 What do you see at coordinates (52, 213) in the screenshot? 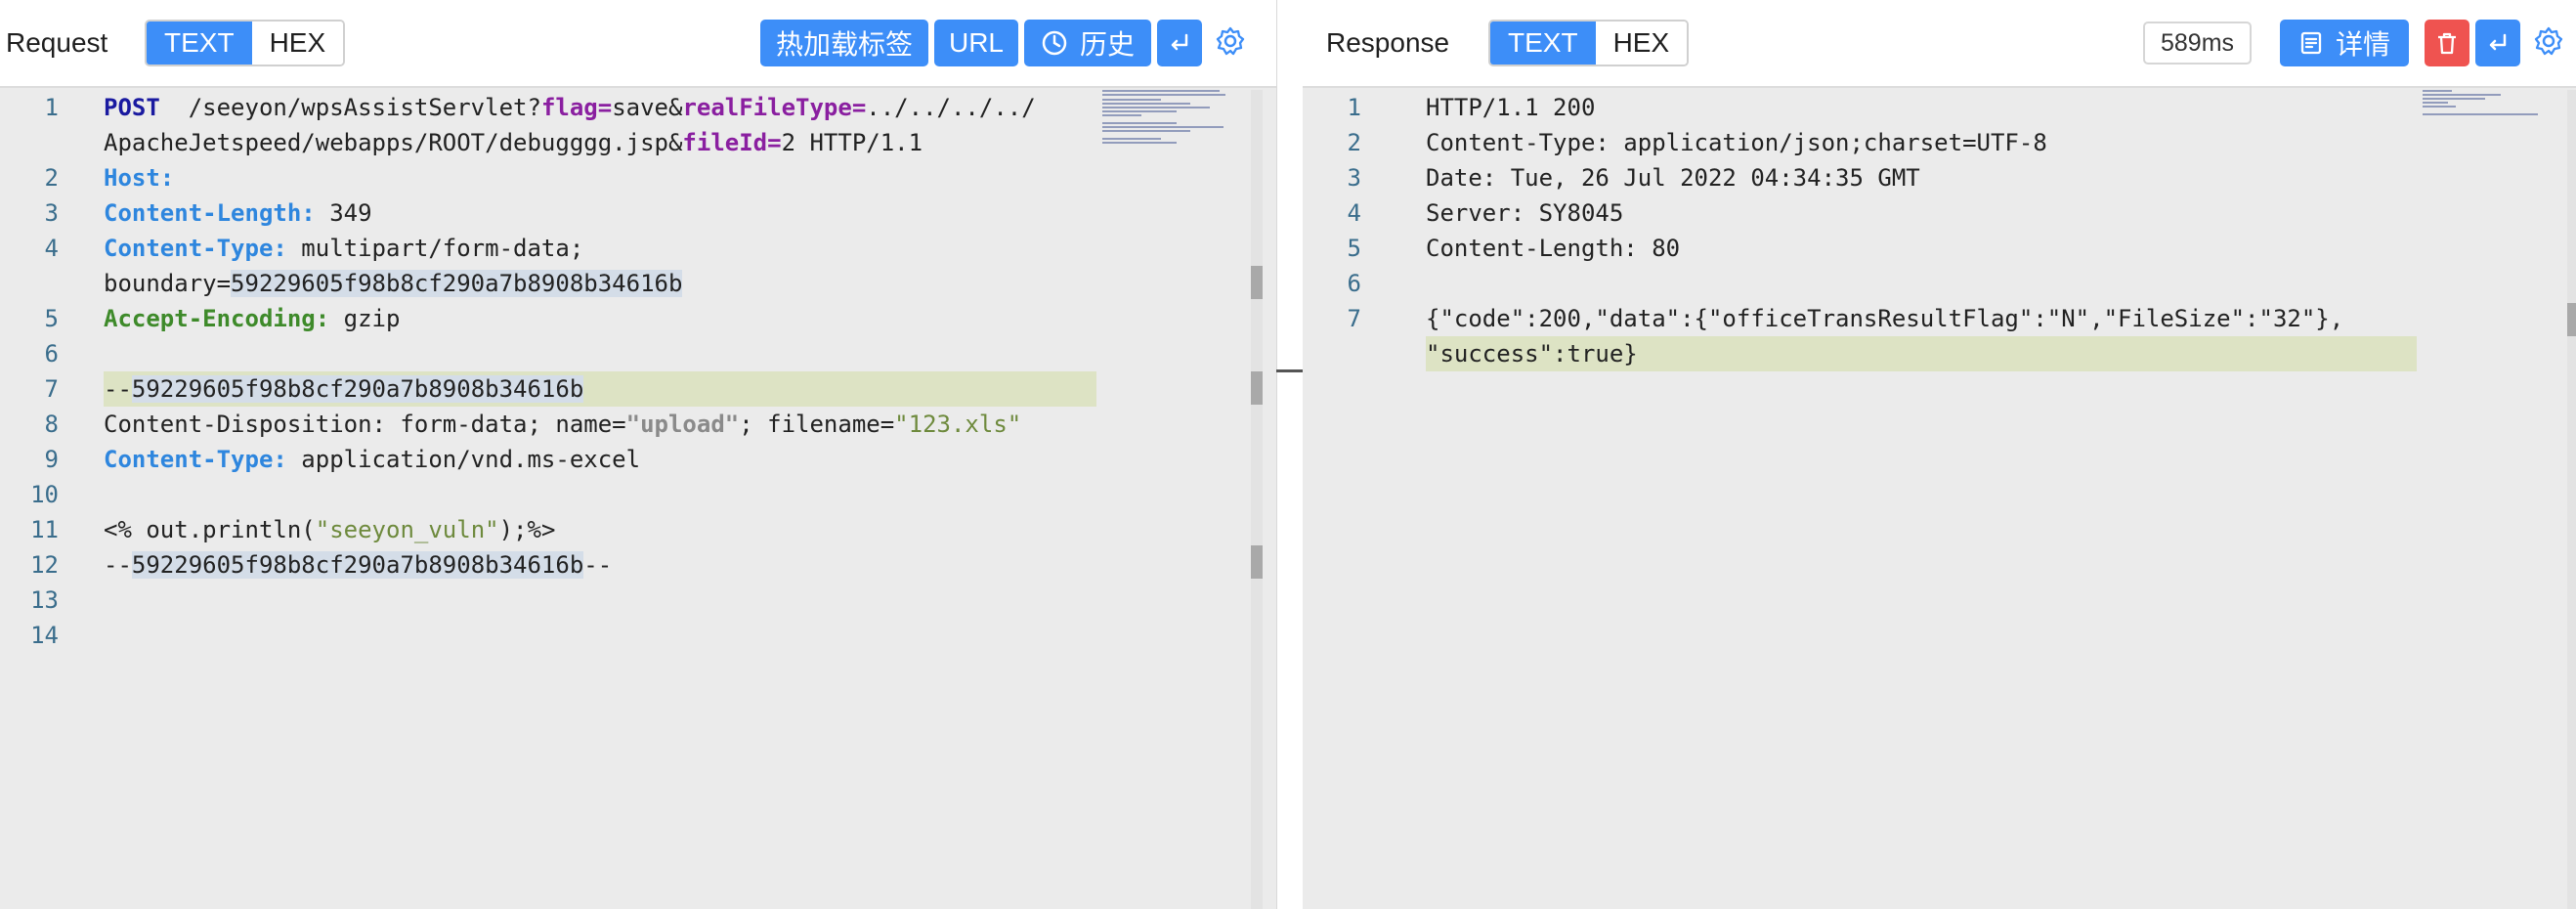
I see `line-number: 3` at bounding box center [52, 213].